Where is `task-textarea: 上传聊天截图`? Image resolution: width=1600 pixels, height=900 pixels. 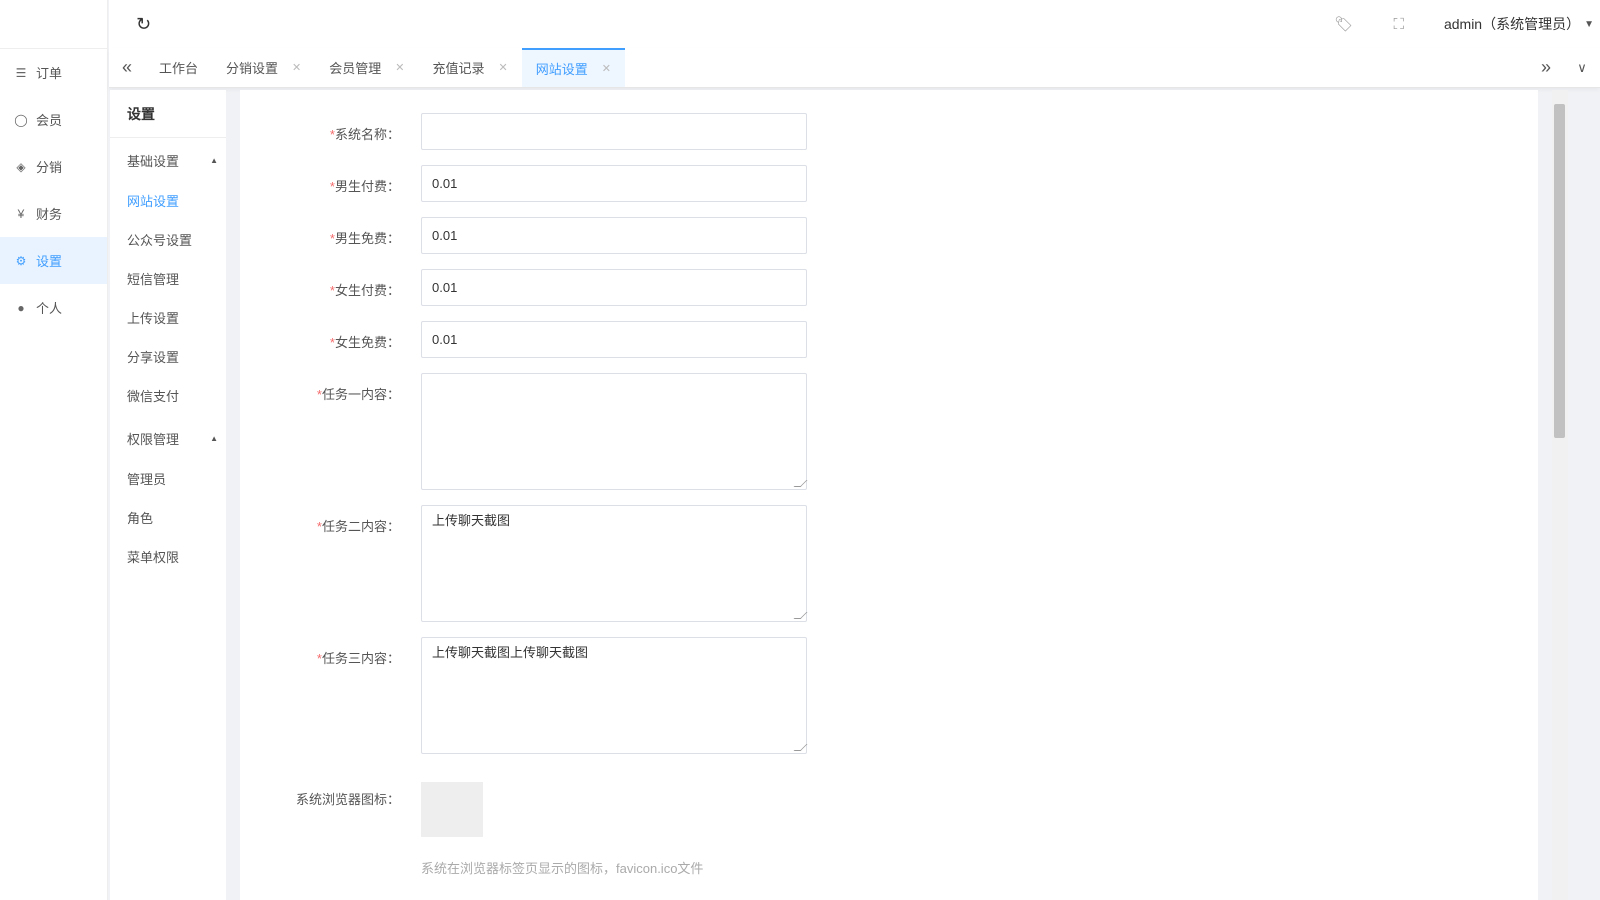 task-textarea: 上传聊天截图 is located at coordinates (614, 563).